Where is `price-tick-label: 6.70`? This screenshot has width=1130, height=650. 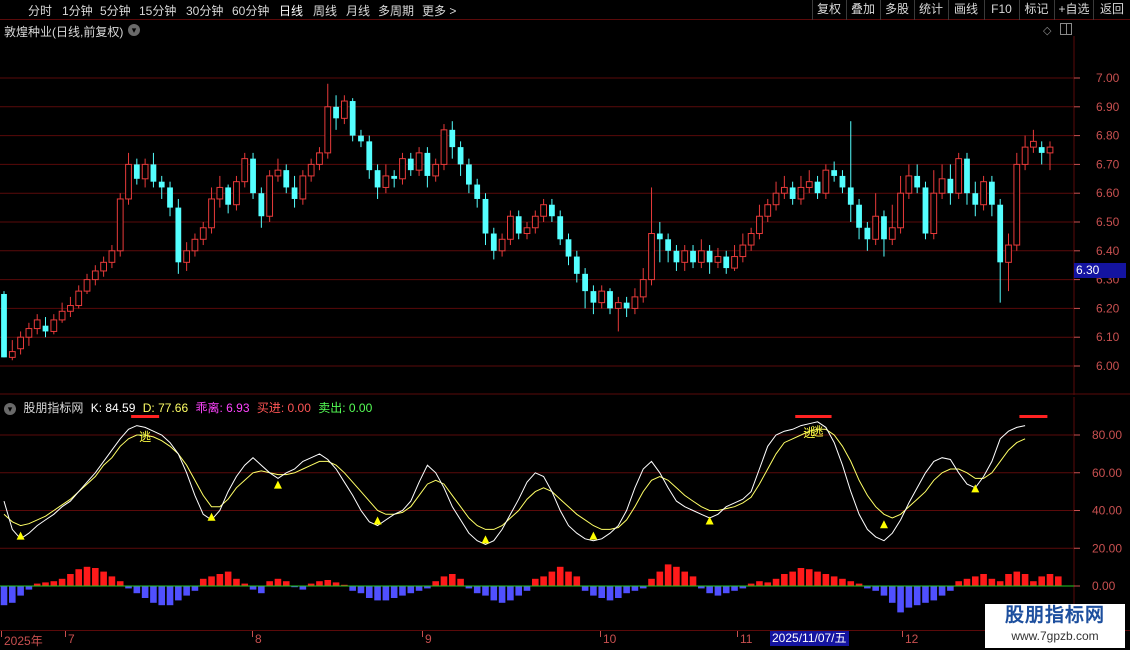
price-tick-label: 6.70 is located at coordinates (1108, 164).